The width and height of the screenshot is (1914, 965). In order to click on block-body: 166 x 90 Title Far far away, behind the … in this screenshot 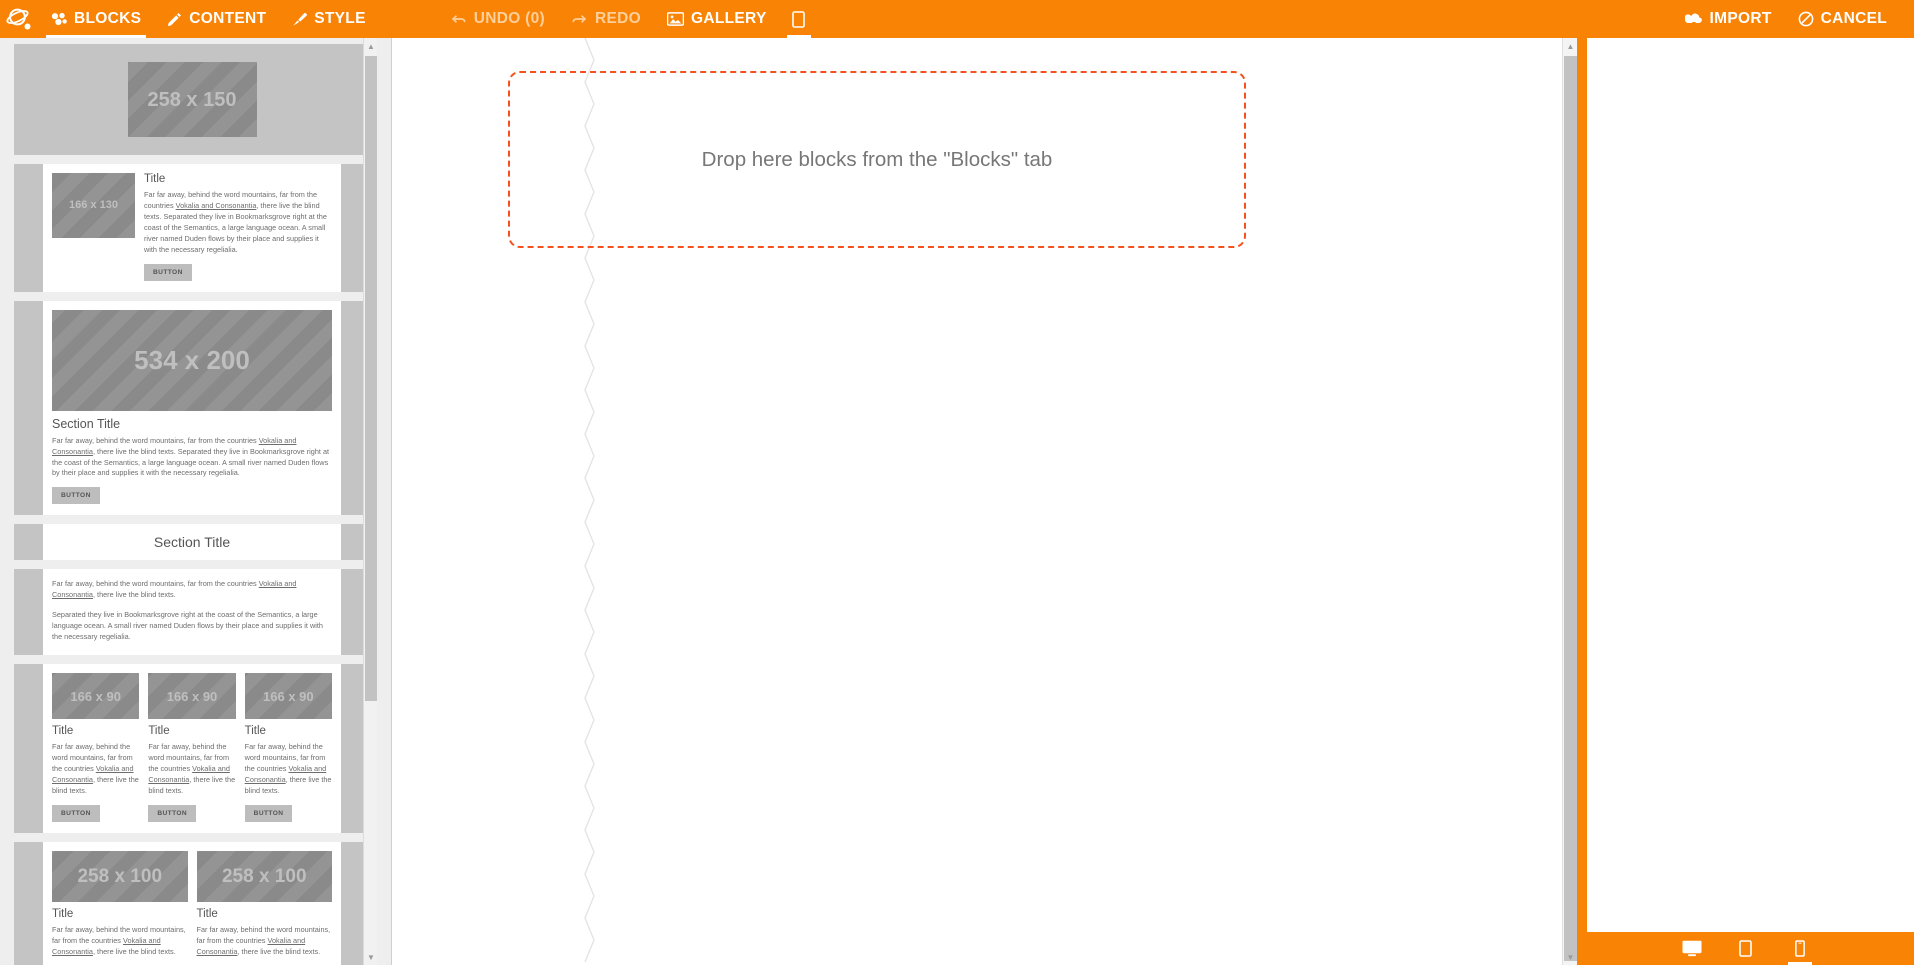, I will do `click(192, 748)`.